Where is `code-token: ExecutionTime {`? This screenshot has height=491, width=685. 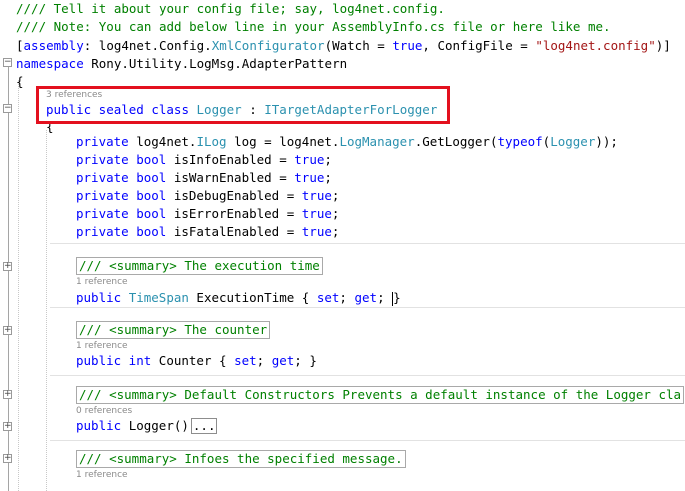
code-token: ExecutionTime { is located at coordinates (252, 297).